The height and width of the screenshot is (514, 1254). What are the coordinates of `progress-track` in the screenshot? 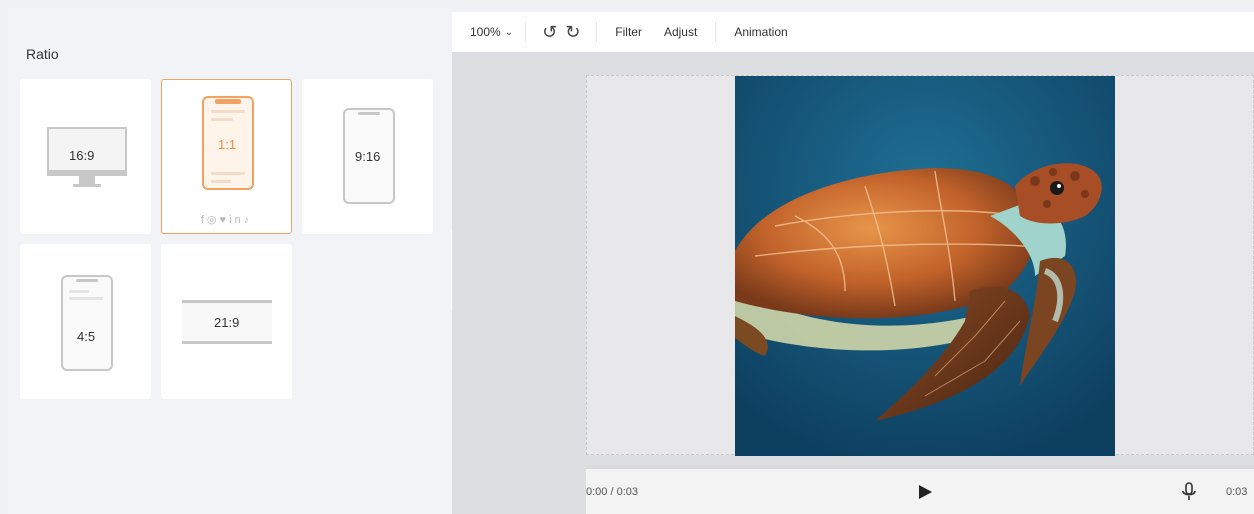 It's located at (920, 467).